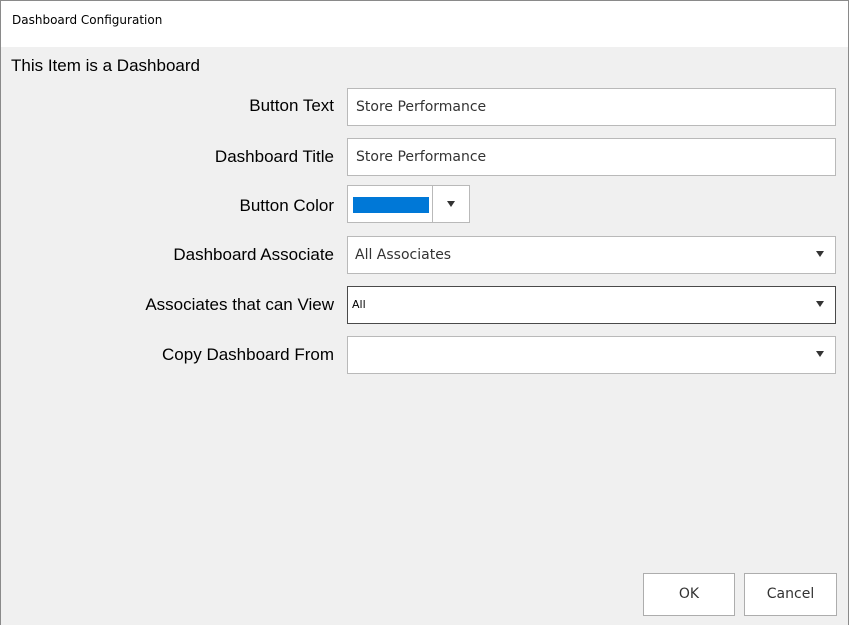 Image resolution: width=866 pixels, height=625 pixels. I want to click on button-color-picker, so click(408, 204).